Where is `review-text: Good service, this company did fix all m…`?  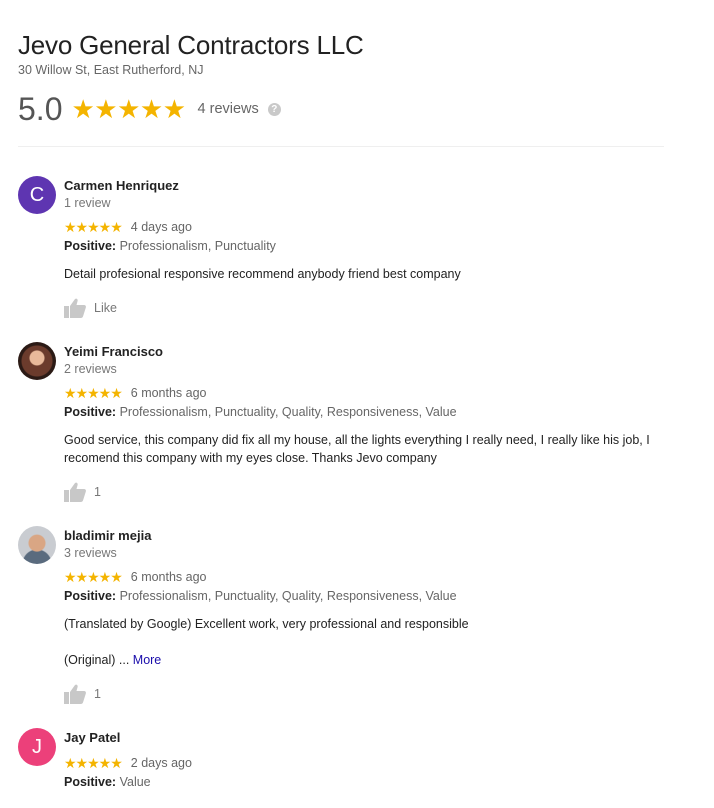
review-text: Good service, this company did fix all m… is located at coordinates (357, 449).